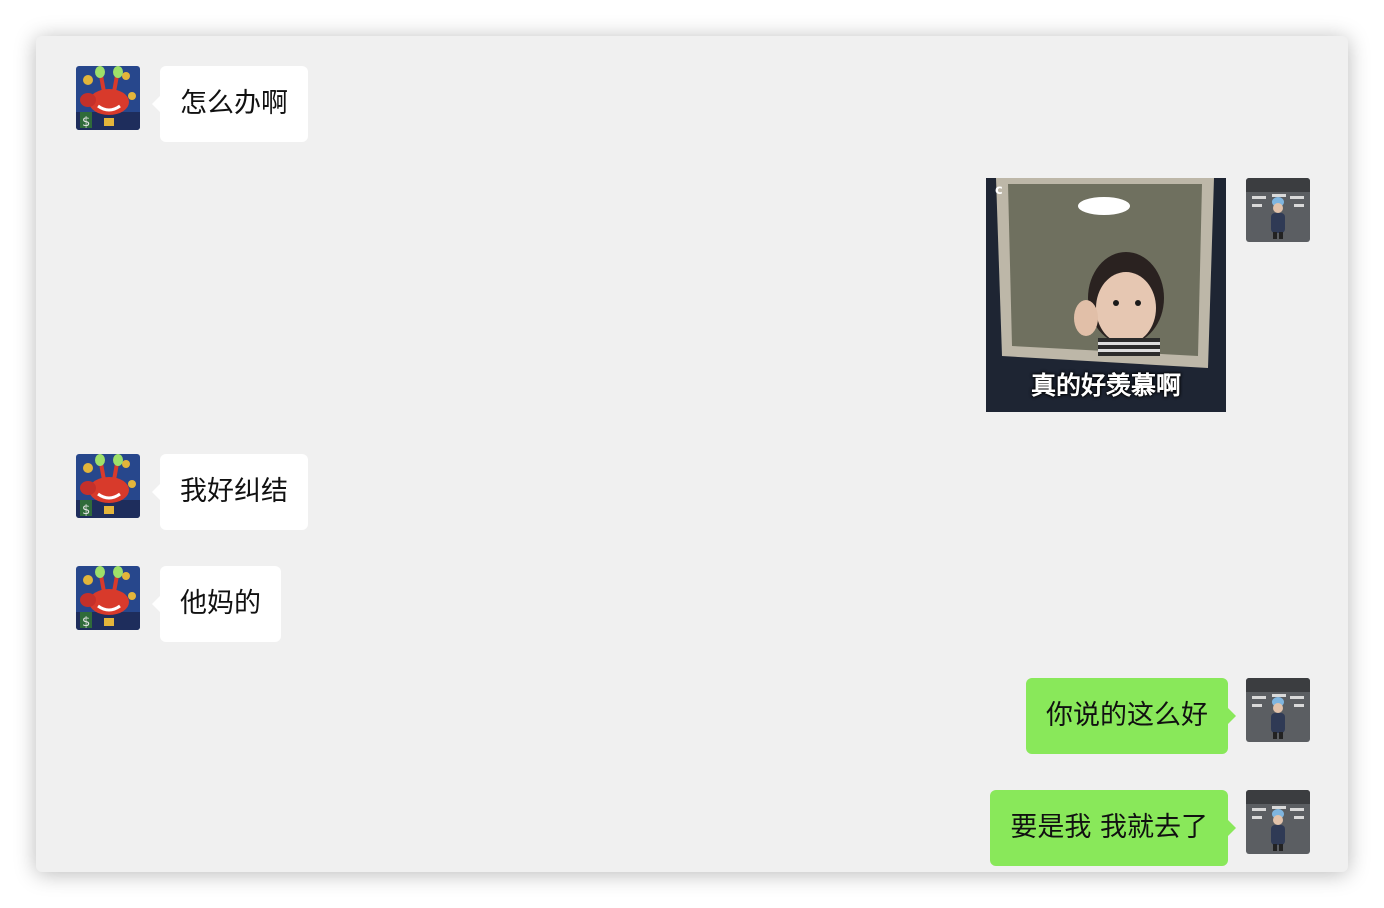 The width and height of the screenshot is (1384, 908). What do you see at coordinates (999, 190) in the screenshot?
I see `sticker-watermark: c` at bounding box center [999, 190].